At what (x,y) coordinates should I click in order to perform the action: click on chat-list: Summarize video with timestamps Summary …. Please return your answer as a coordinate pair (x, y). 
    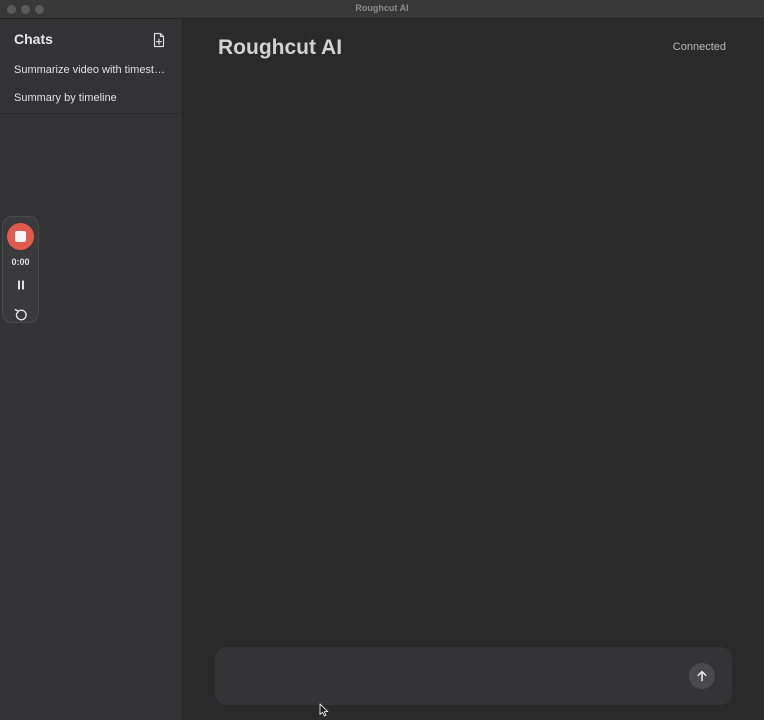
    Looking at the image, I should click on (91, 85).